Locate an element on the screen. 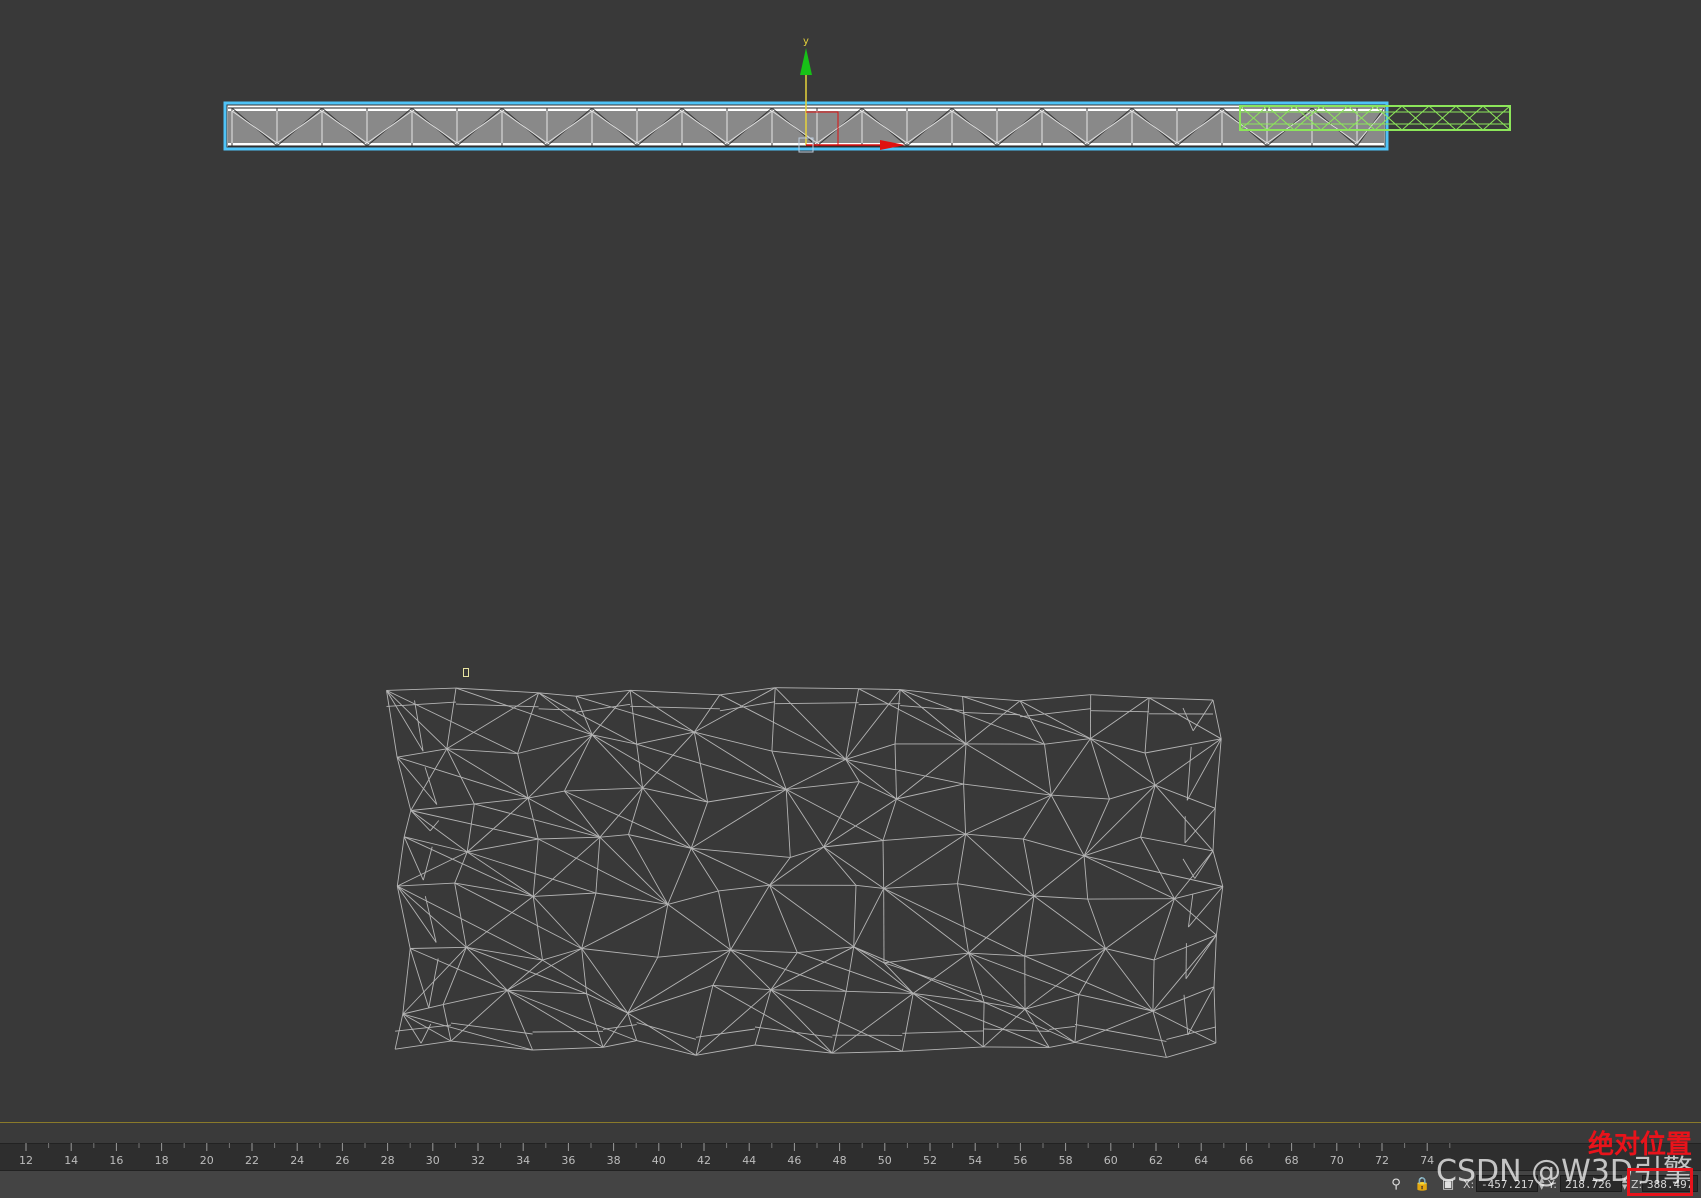 The width and height of the screenshot is (1701, 1198). ruler-tick-label: 56 is located at coordinates (1020, 1160).